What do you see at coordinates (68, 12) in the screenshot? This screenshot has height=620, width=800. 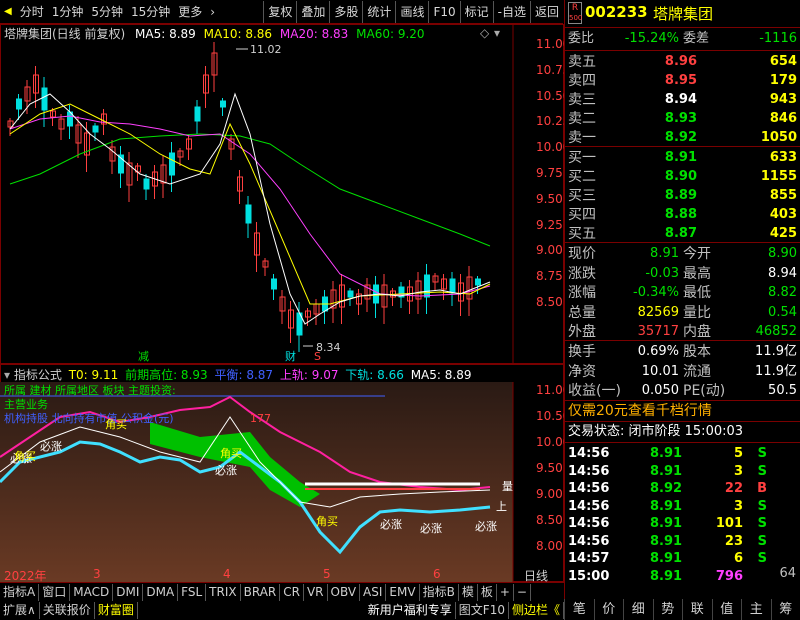 I see `tab-1min: 1分钟` at bounding box center [68, 12].